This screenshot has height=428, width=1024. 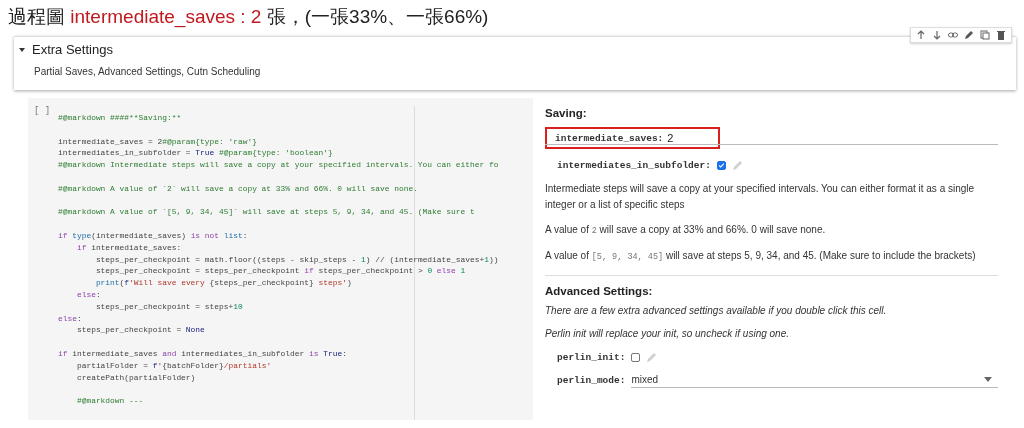 I want to click on description-text: A value of [5, 9, 34, 45] will save at steps 5, 9, 34, and 45. (Make sure to include the brackets), so click(x=761, y=256).